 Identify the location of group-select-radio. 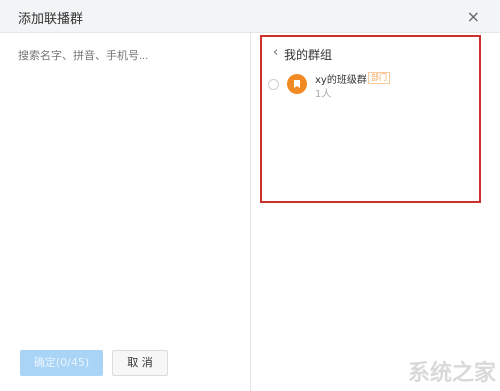
(273, 84).